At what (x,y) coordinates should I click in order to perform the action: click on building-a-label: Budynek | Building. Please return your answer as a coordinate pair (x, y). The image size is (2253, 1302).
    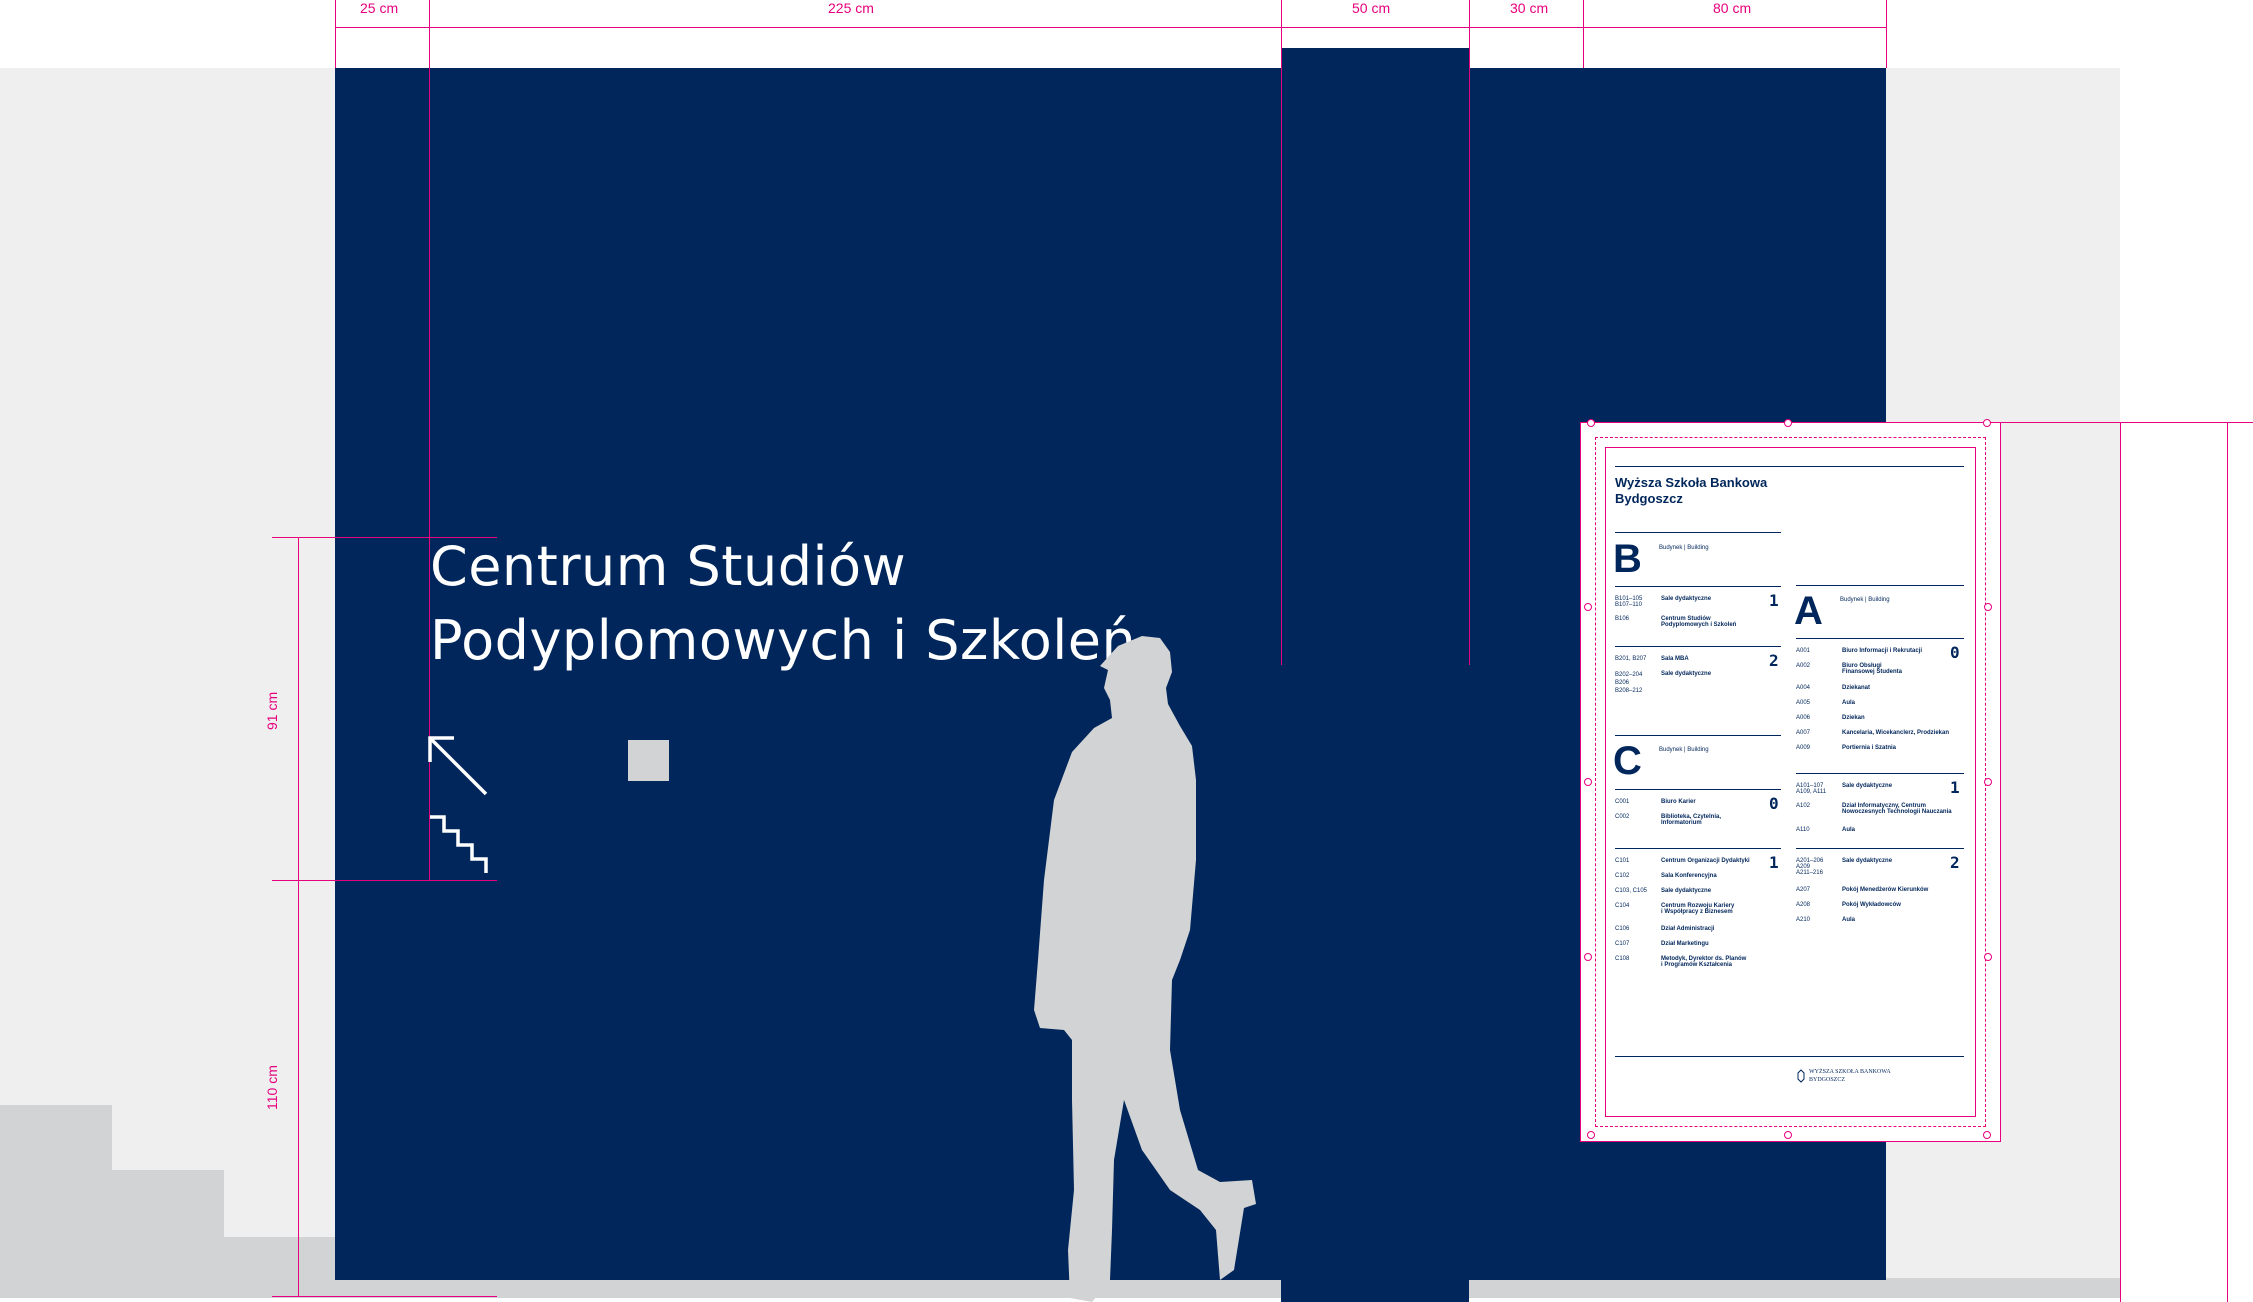
    Looking at the image, I should click on (1865, 600).